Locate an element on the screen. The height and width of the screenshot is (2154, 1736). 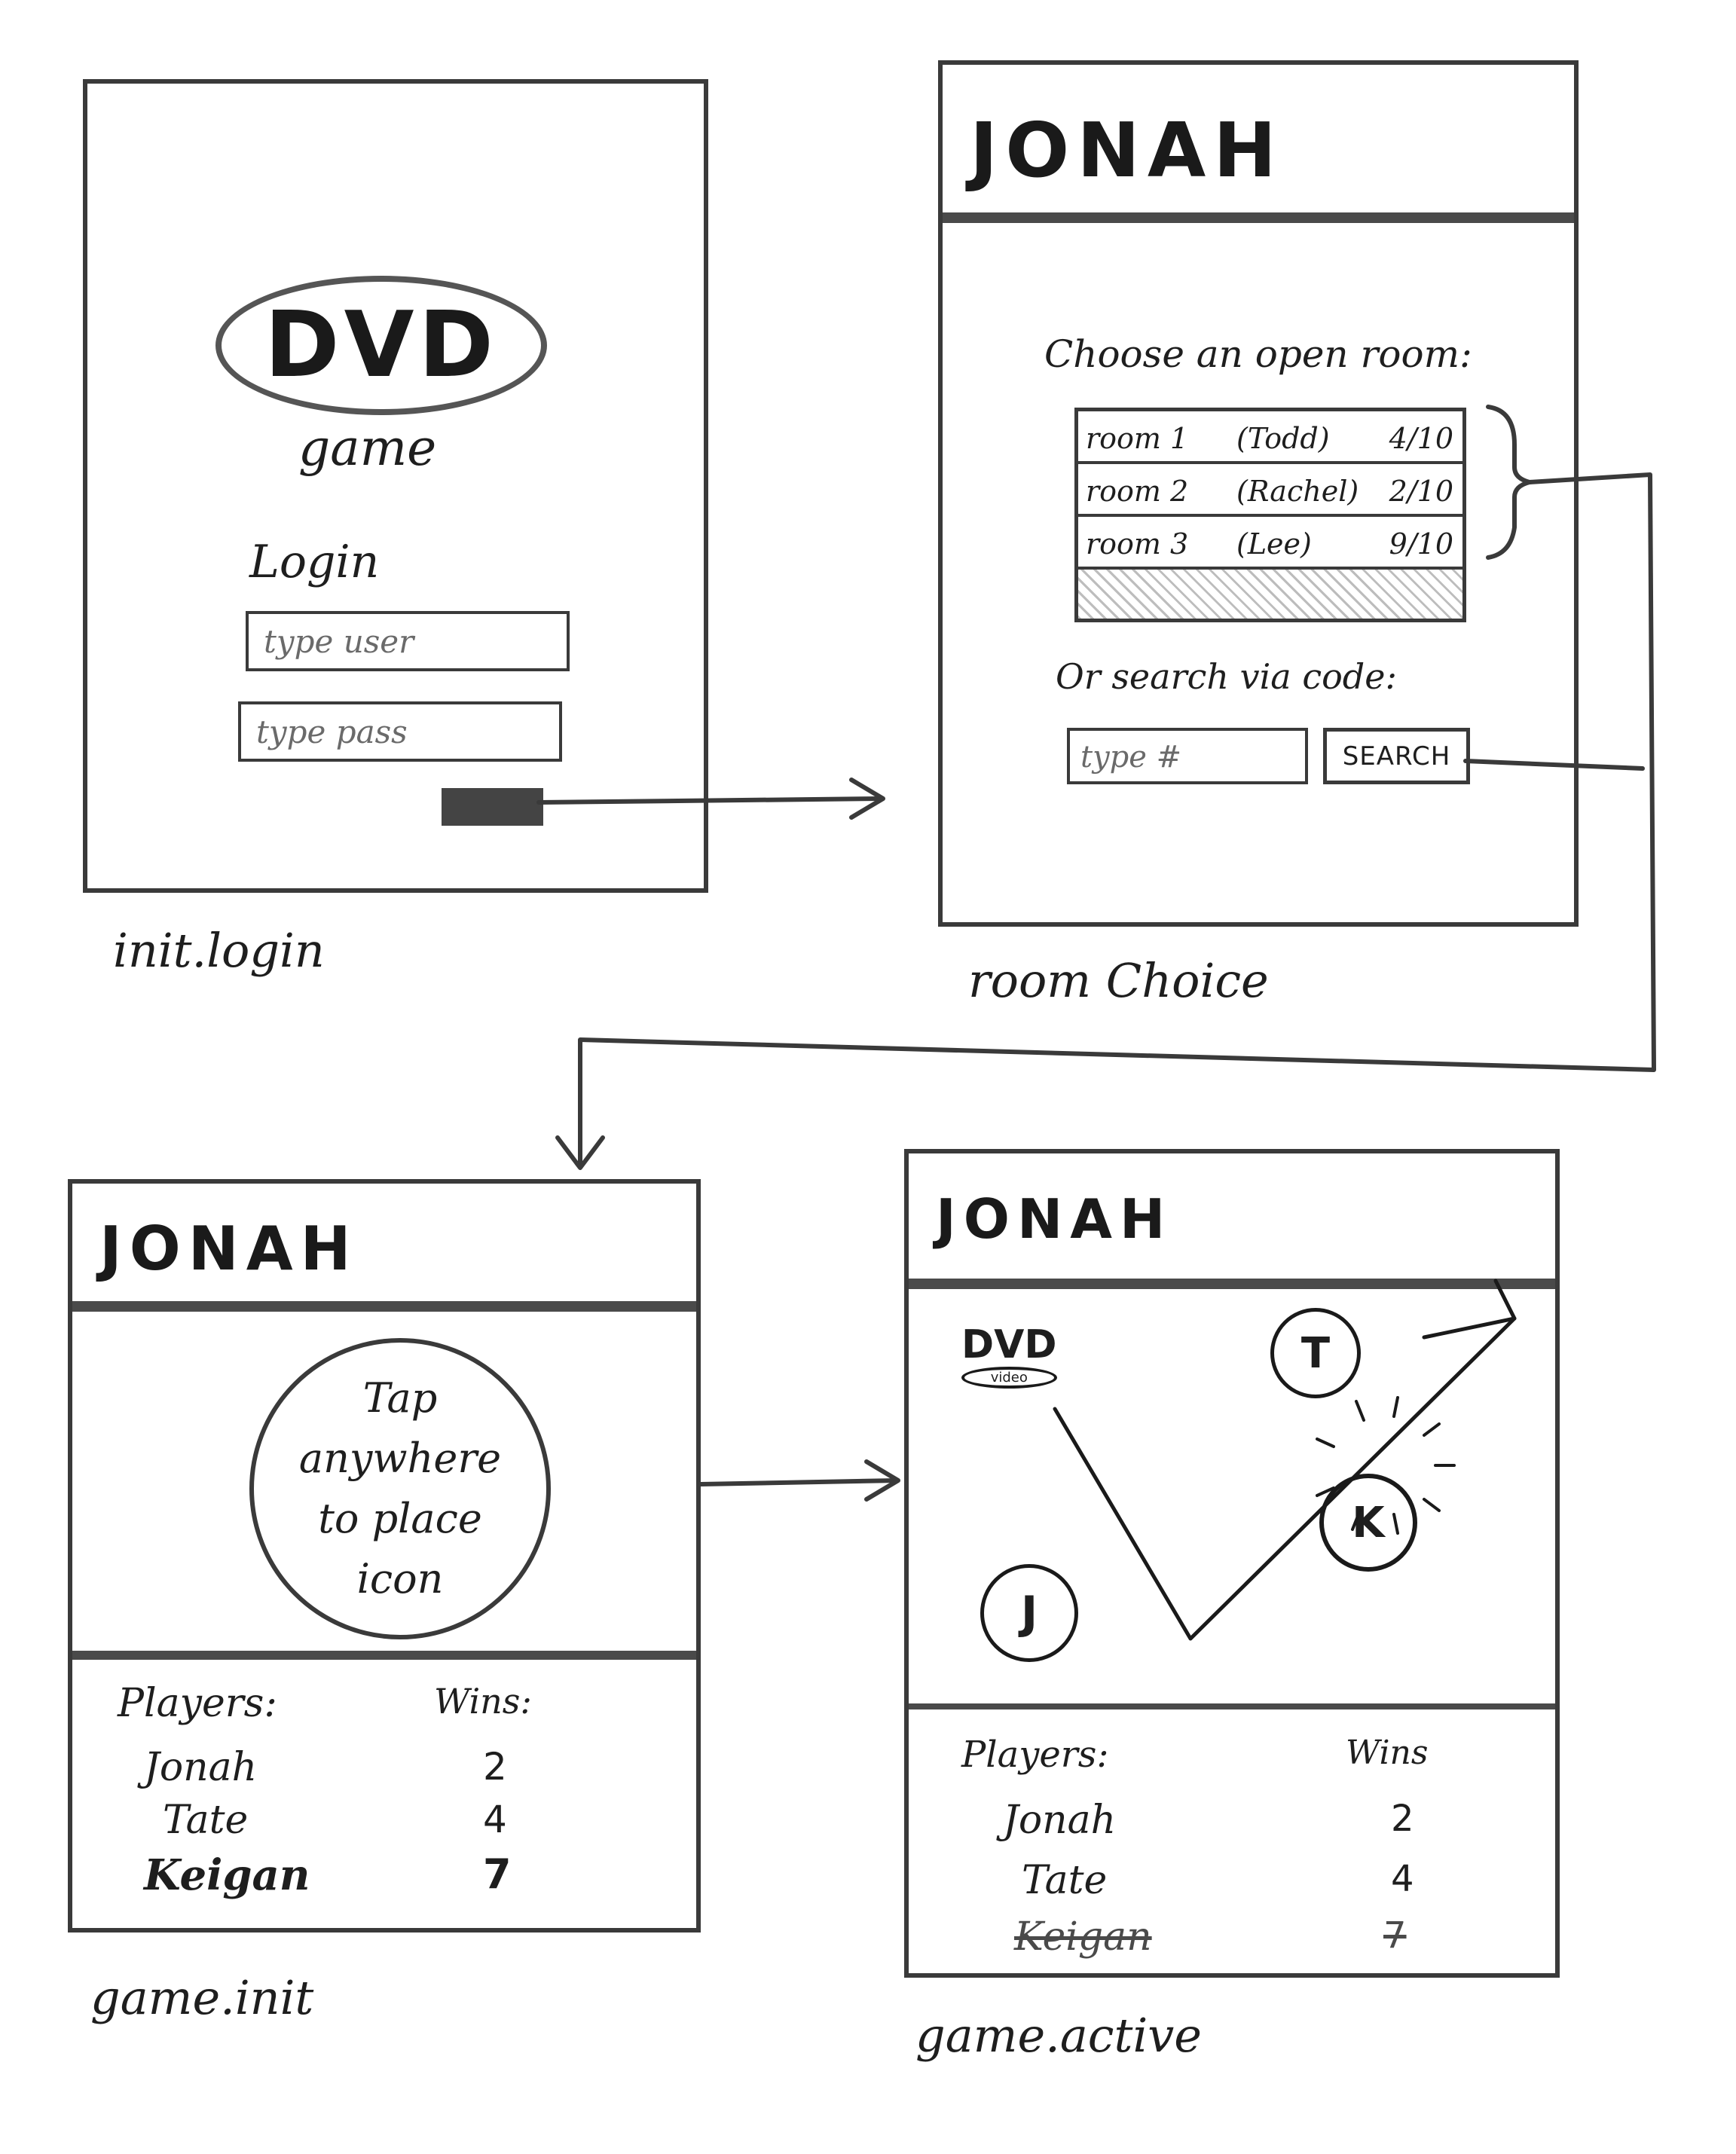
dvd-trajectory is located at coordinates (1285, 1478).